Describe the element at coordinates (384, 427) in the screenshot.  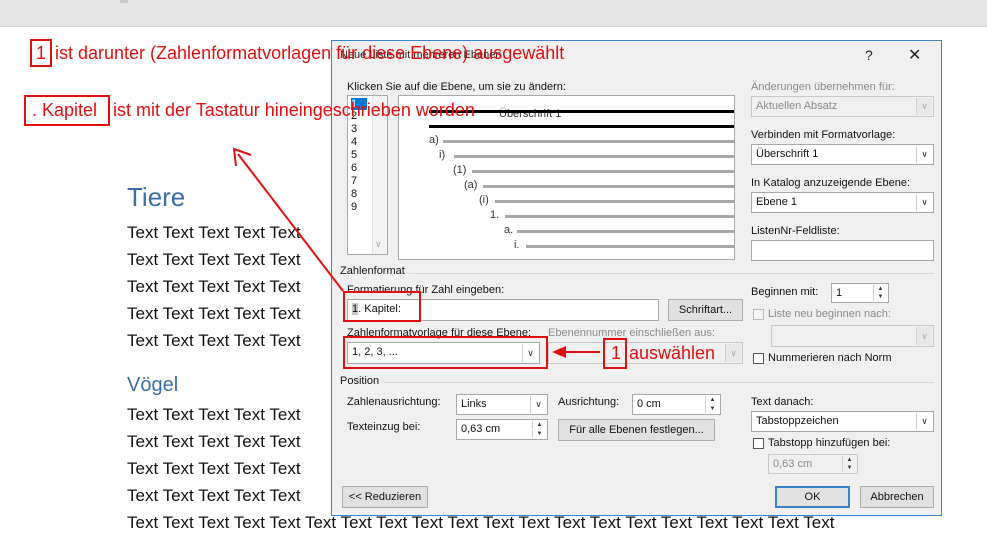
I see `indent-label: Texteinzug bei:` at that location.